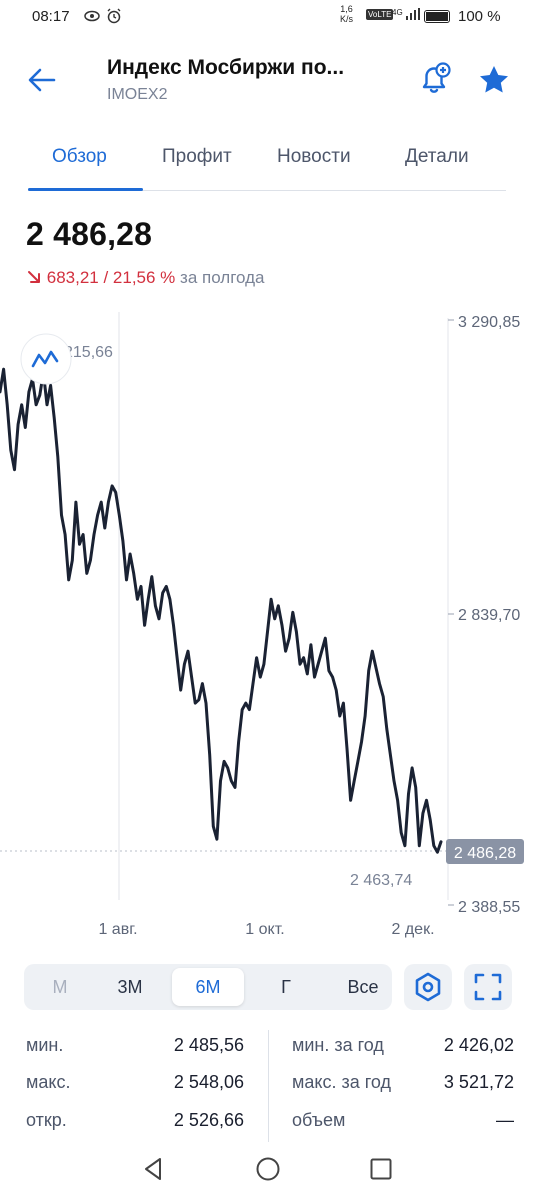 The width and height of the screenshot is (536, 1200). I want to click on current-price: 2 486,28, so click(89, 234).